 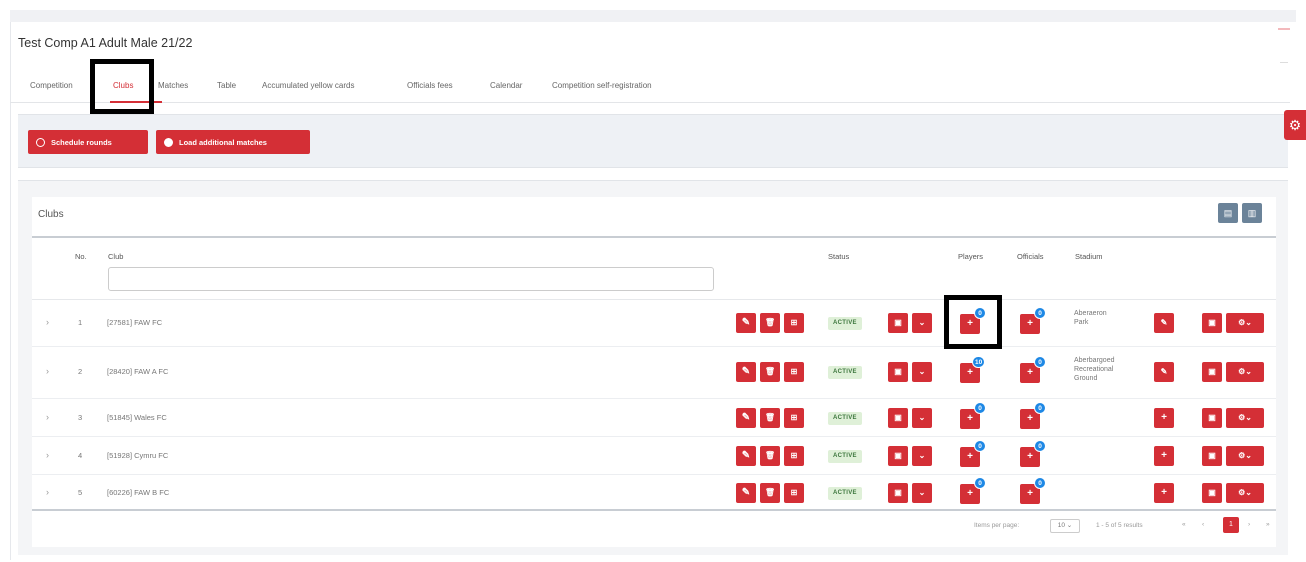 What do you see at coordinates (1090, 318) in the screenshot?
I see `stadium-name: Aberaeron Park` at bounding box center [1090, 318].